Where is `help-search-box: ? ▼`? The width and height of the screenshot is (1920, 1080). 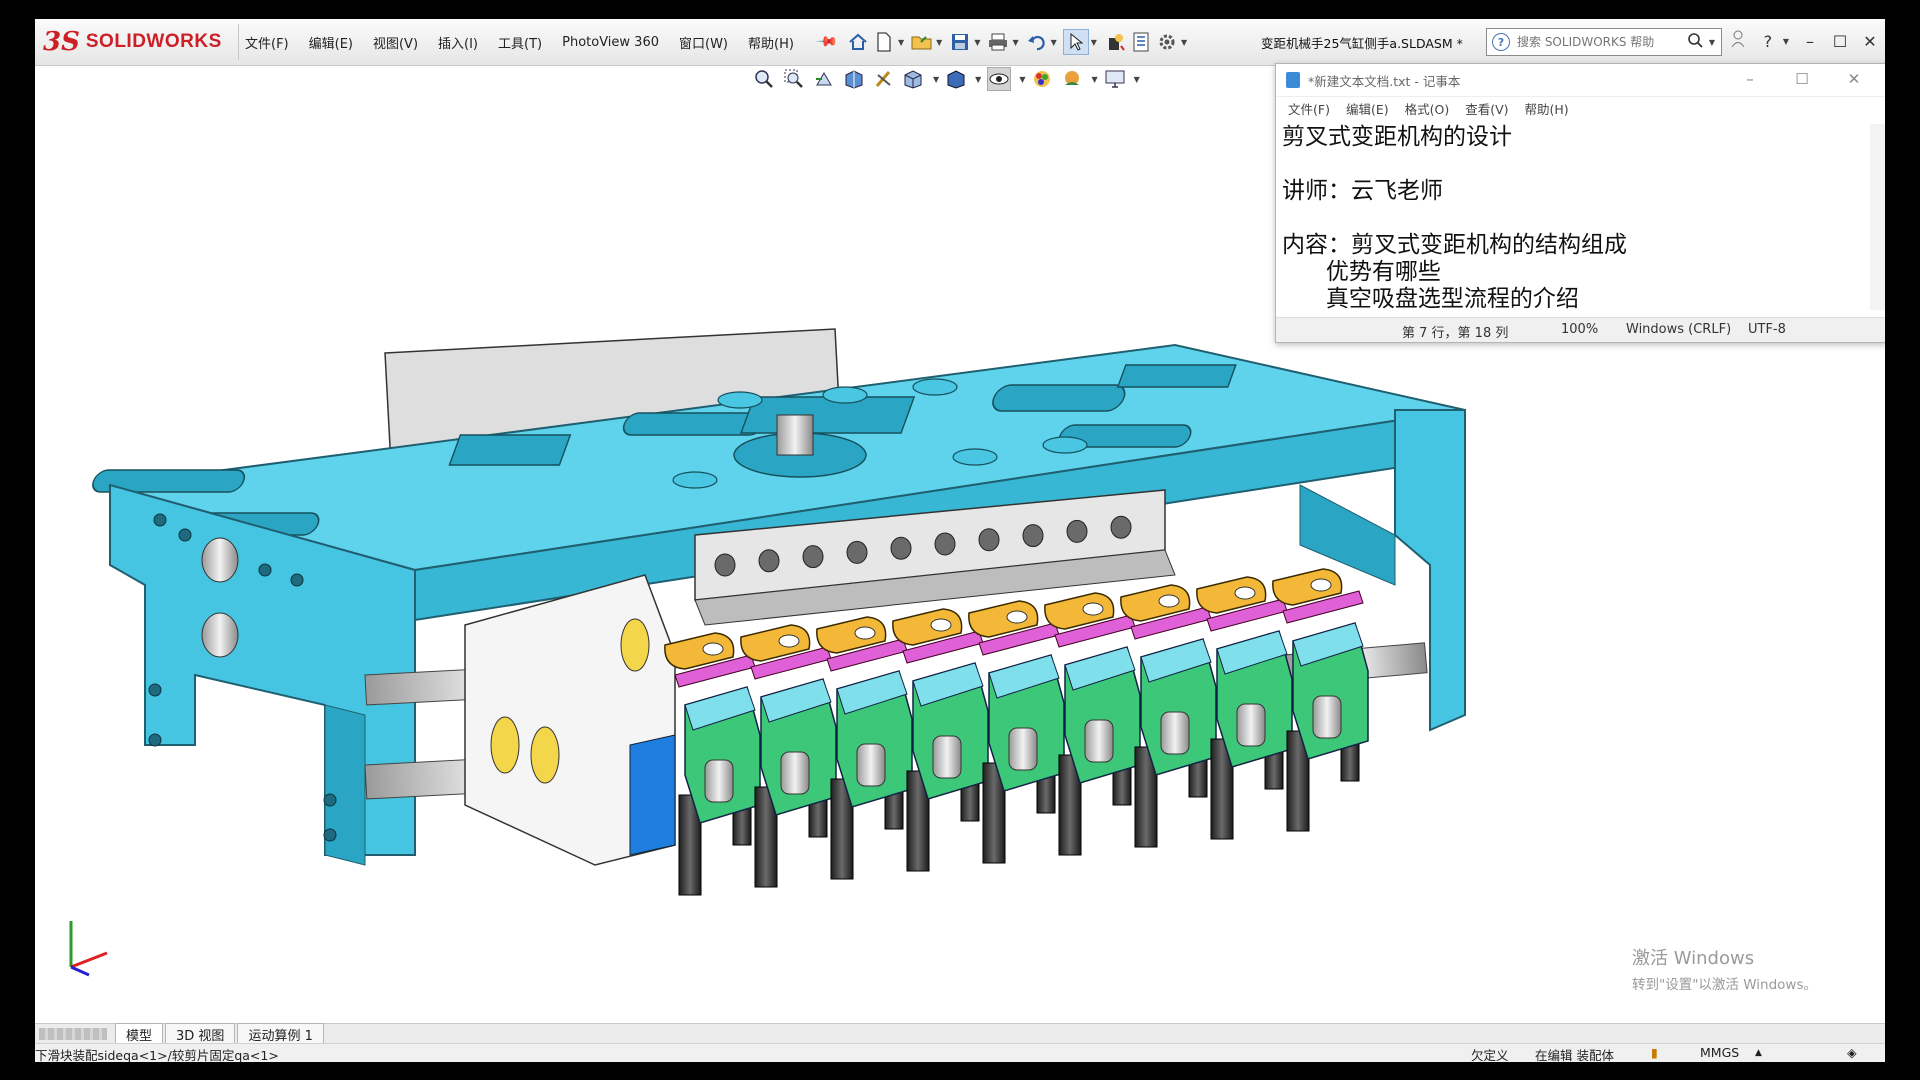
help-search-box: ? ▼ is located at coordinates (1604, 42).